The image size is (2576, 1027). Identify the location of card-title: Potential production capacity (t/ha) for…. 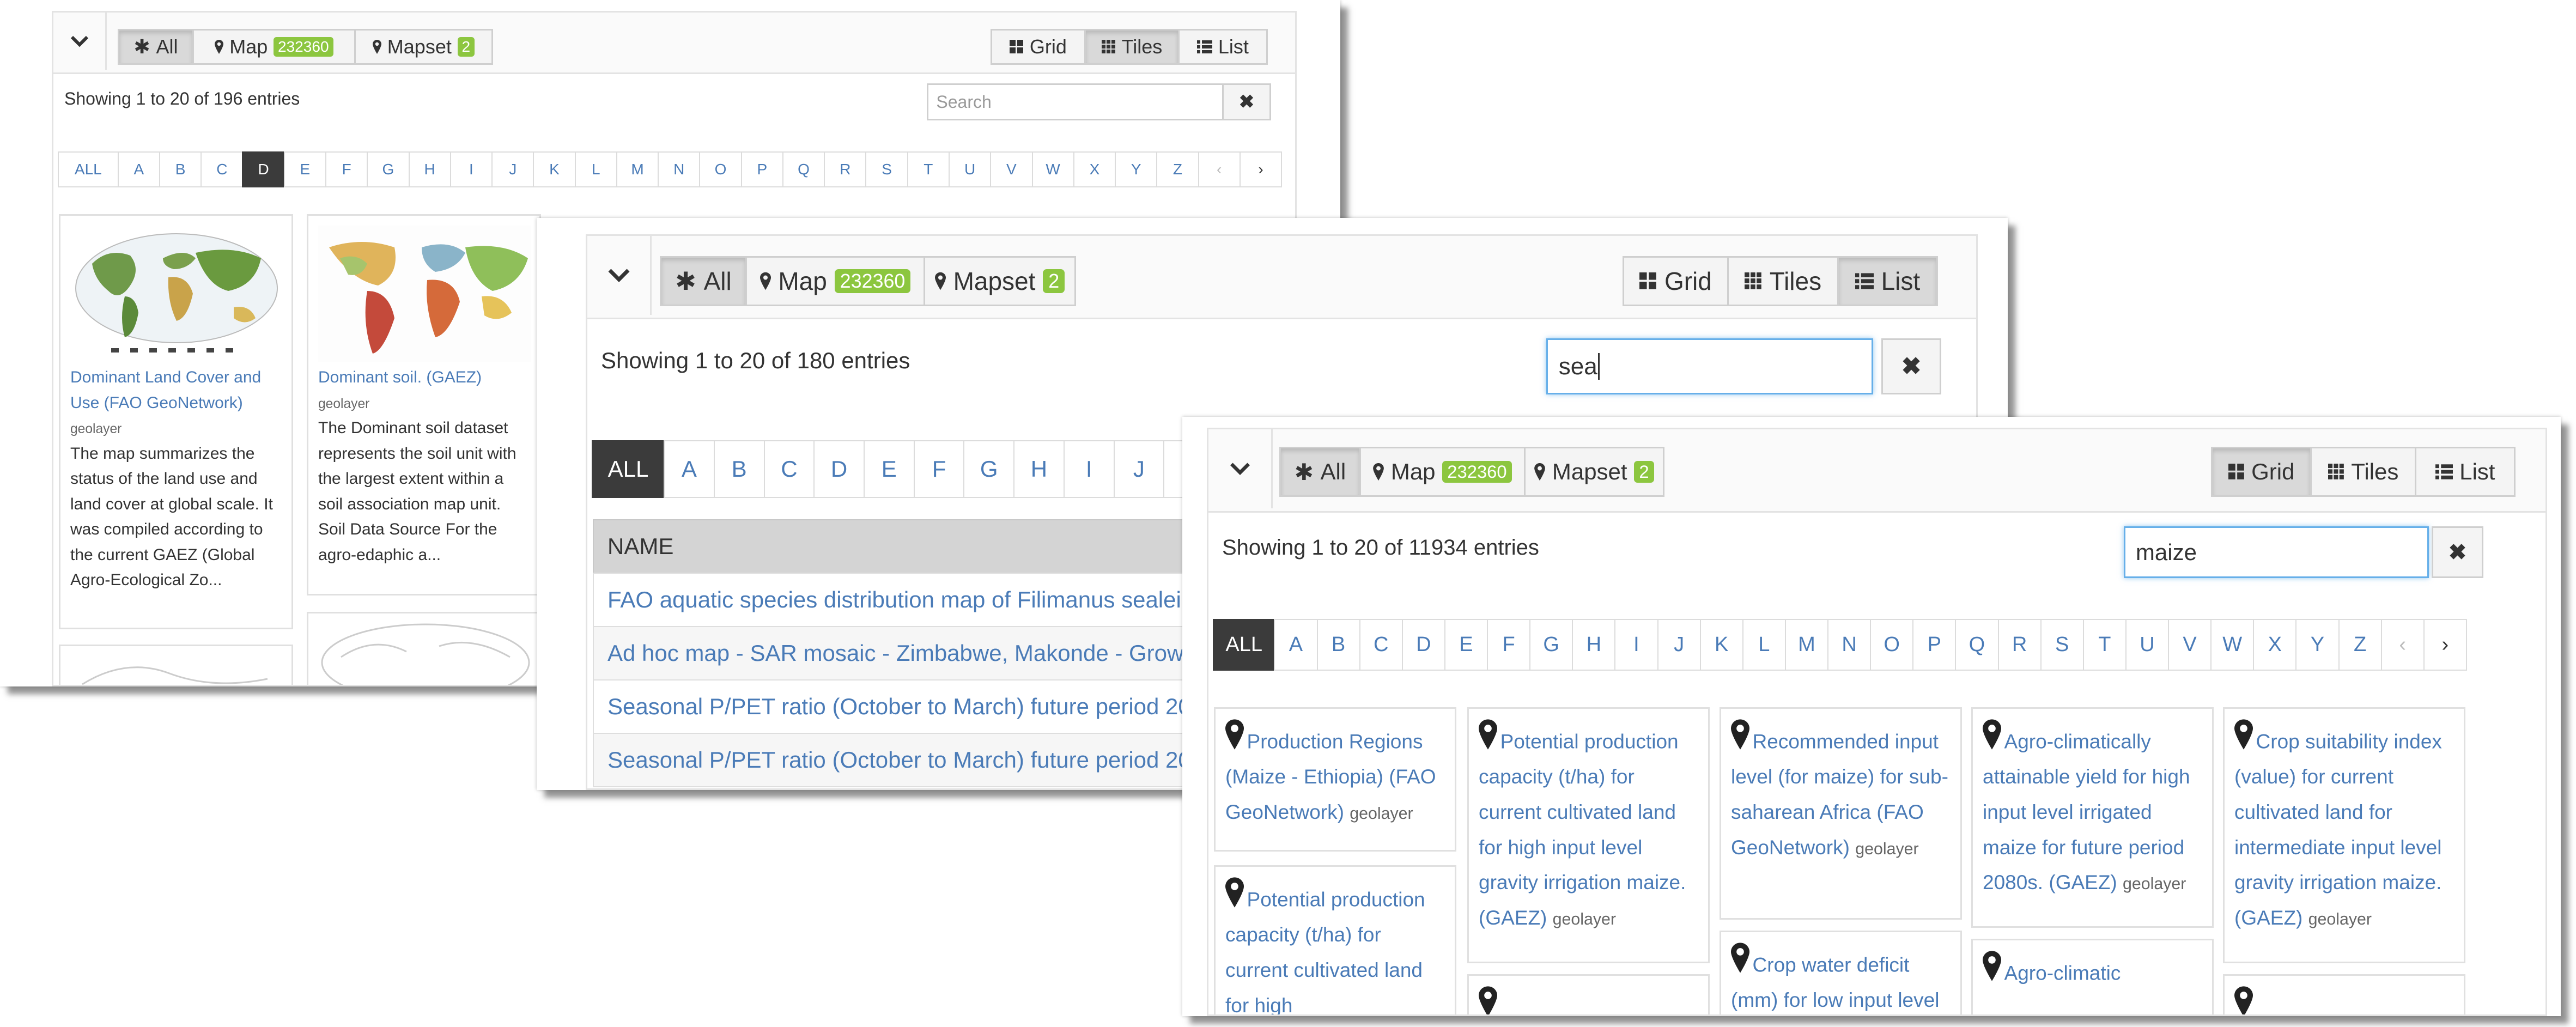
(1583, 829).